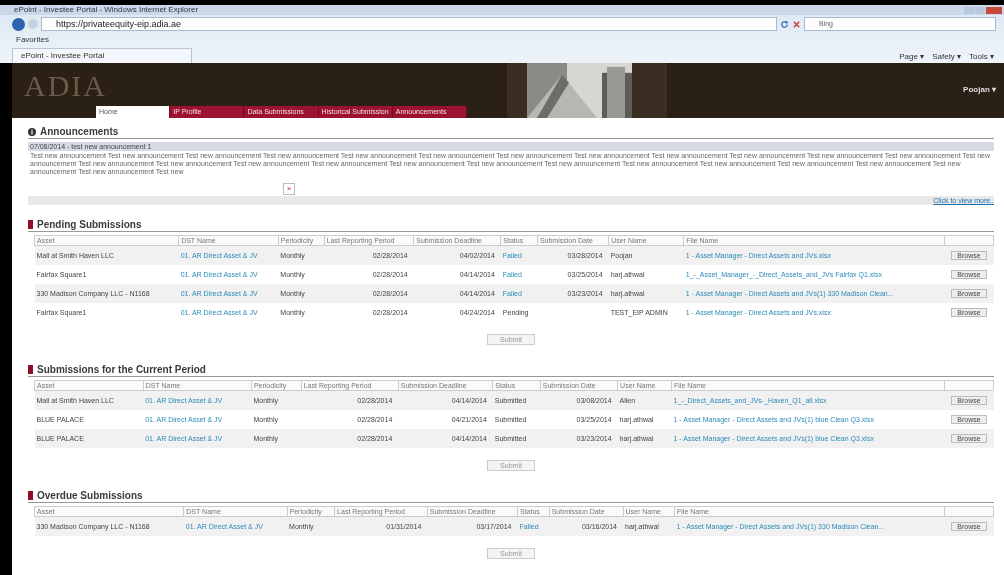 The height and width of the screenshot is (575, 1004). Describe the element at coordinates (784, 24) in the screenshot. I see `refresh-icon` at that location.